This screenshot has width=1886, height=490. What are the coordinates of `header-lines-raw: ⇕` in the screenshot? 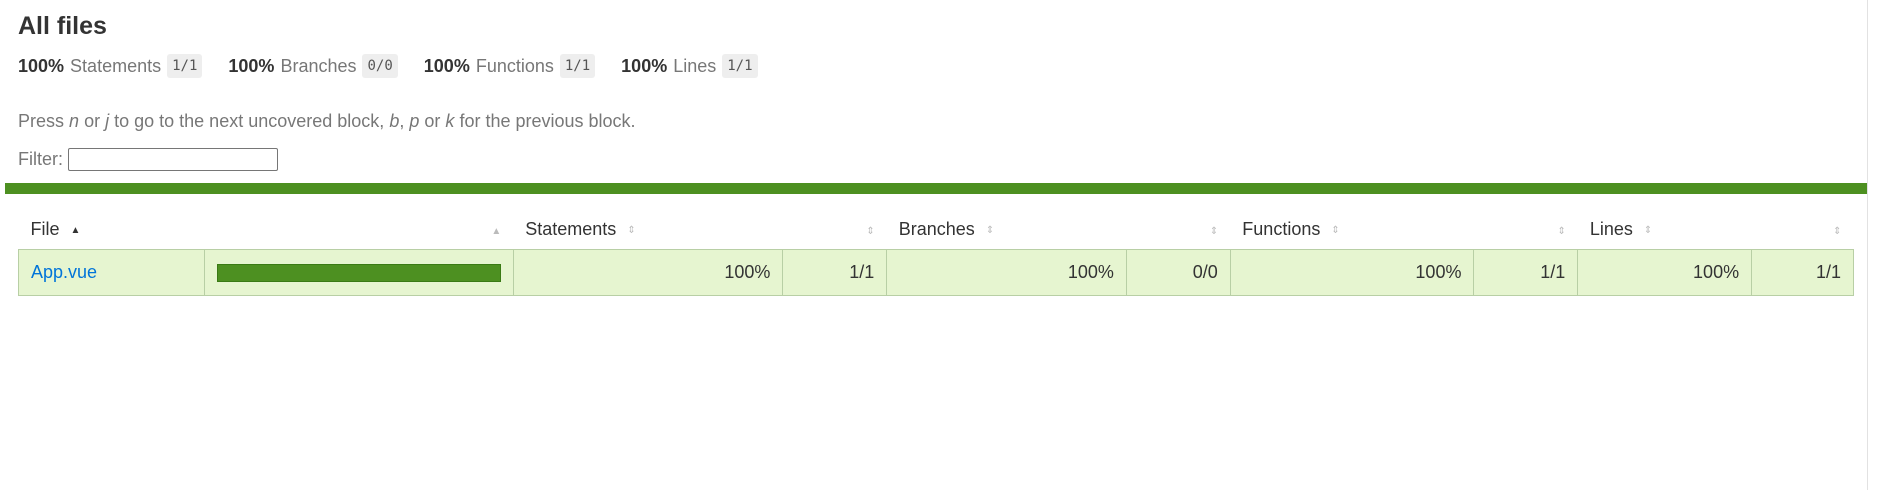 It's located at (1803, 230).